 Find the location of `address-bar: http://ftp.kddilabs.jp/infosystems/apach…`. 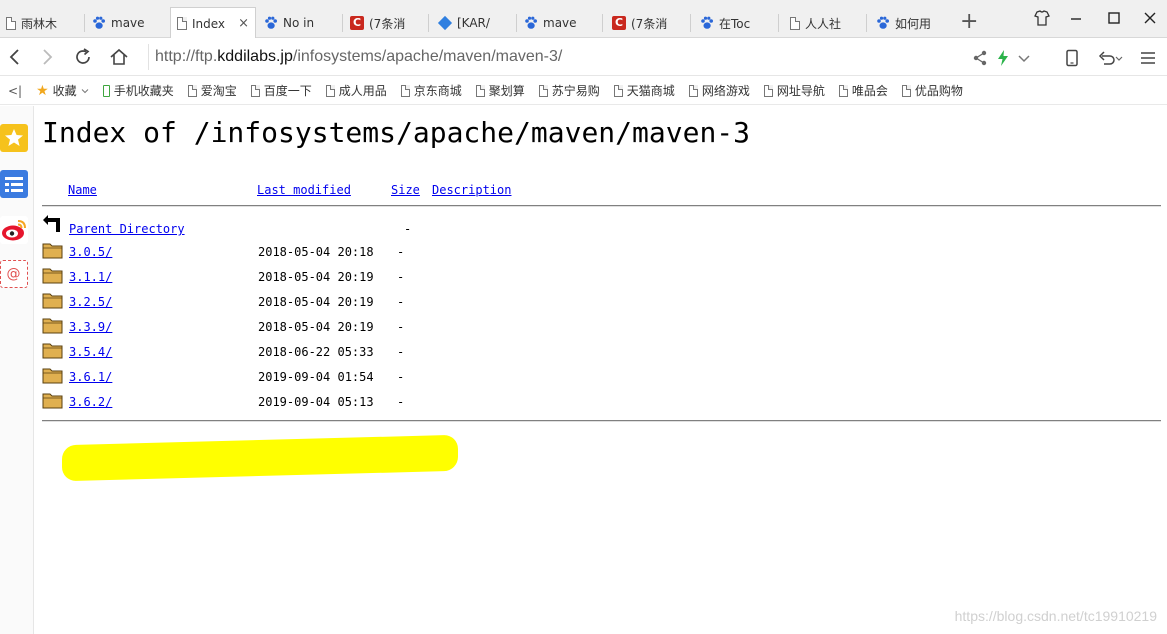

address-bar: http://ftp.kddilabs.jp/infosystems/apach… is located at coordinates (588, 57).